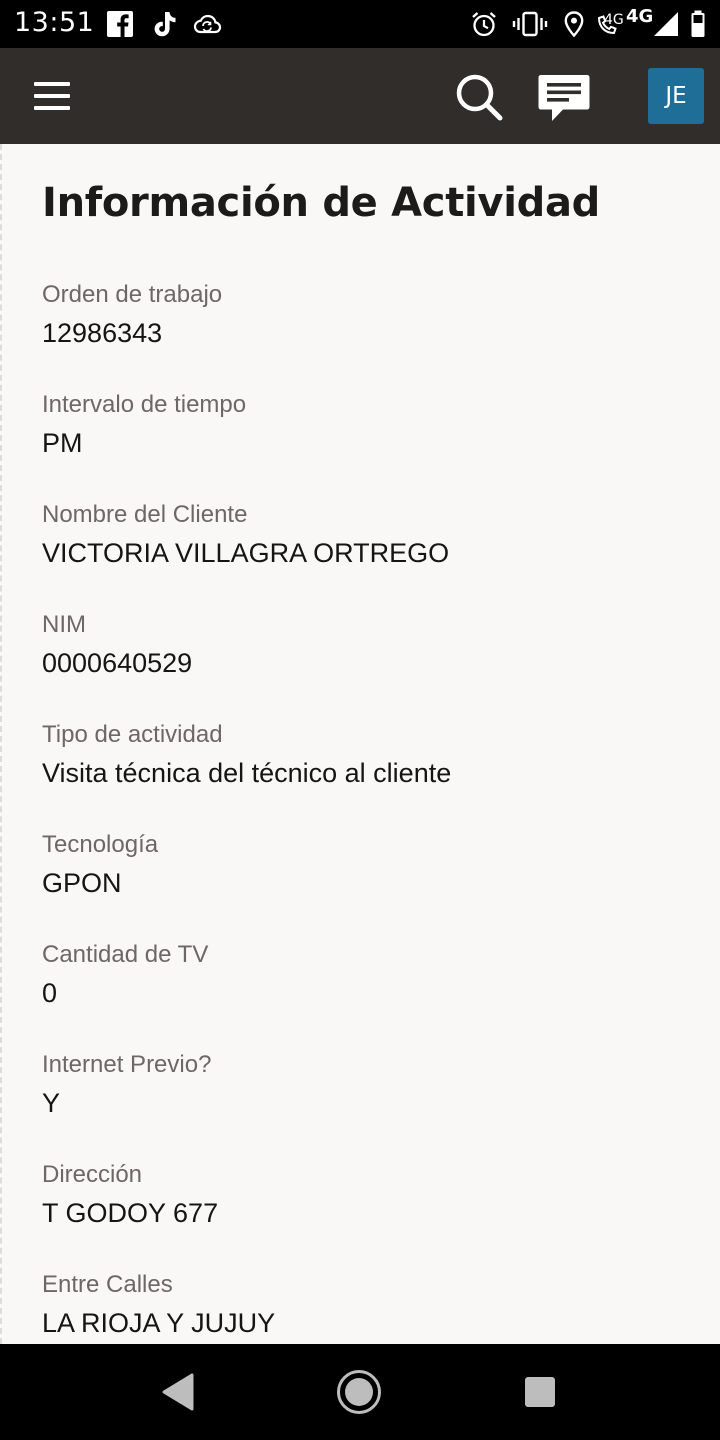 Image resolution: width=720 pixels, height=1440 pixels. What do you see at coordinates (540, 1392) in the screenshot?
I see `recents-icon` at bounding box center [540, 1392].